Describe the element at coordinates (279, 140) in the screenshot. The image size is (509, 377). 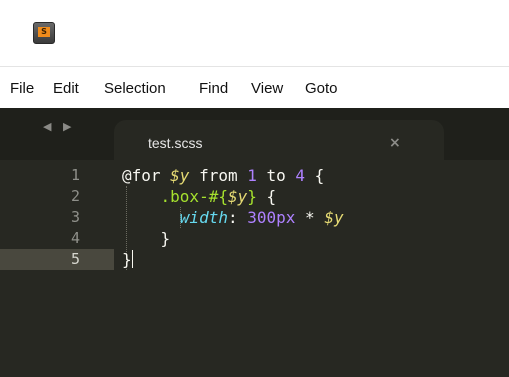
I see `tab-test-scss: test.scss ×` at that location.